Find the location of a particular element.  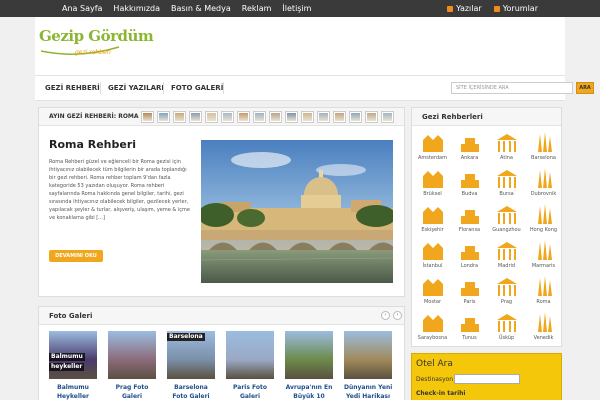

nav-gezi-yazilari: GEZİ YAZILARI is located at coordinates (136, 88).